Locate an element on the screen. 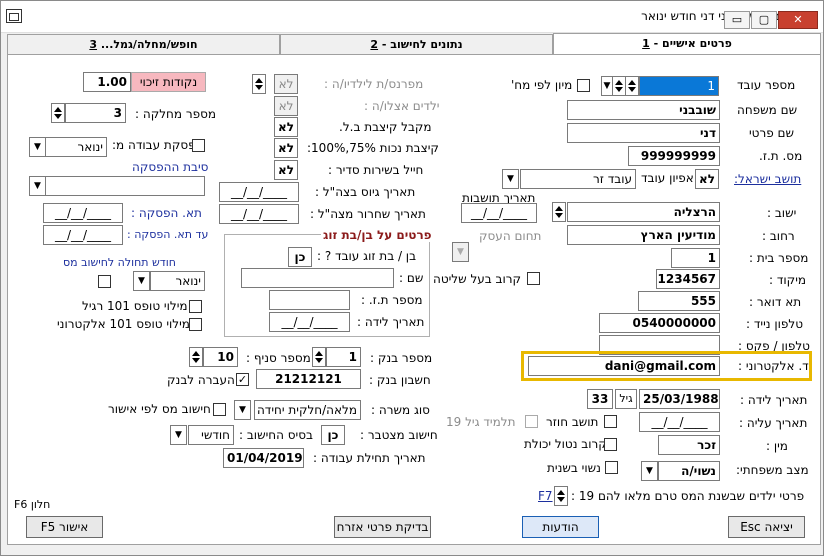  dept-label: מספר מחלקה : is located at coordinates (176, 114).